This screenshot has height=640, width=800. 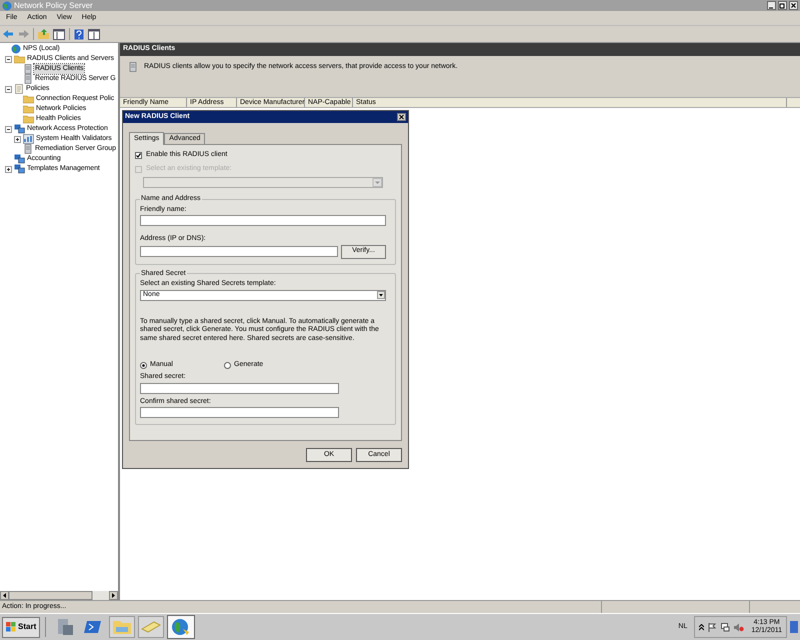 What do you see at coordinates (59, 34) in the screenshot?
I see `tree-pane-icon` at bounding box center [59, 34].